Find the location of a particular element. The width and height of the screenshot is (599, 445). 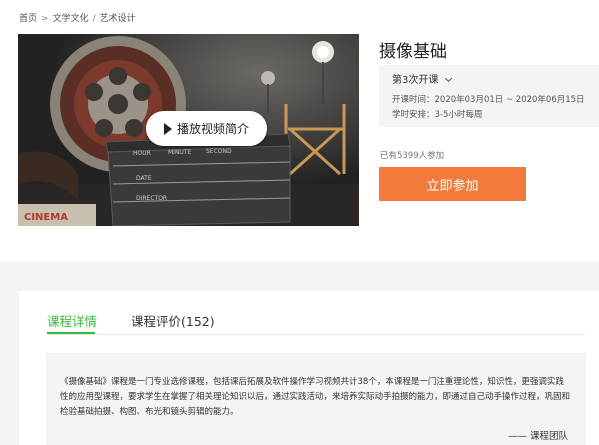

cinema-sign: CINEMA is located at coordinates (57, 215).